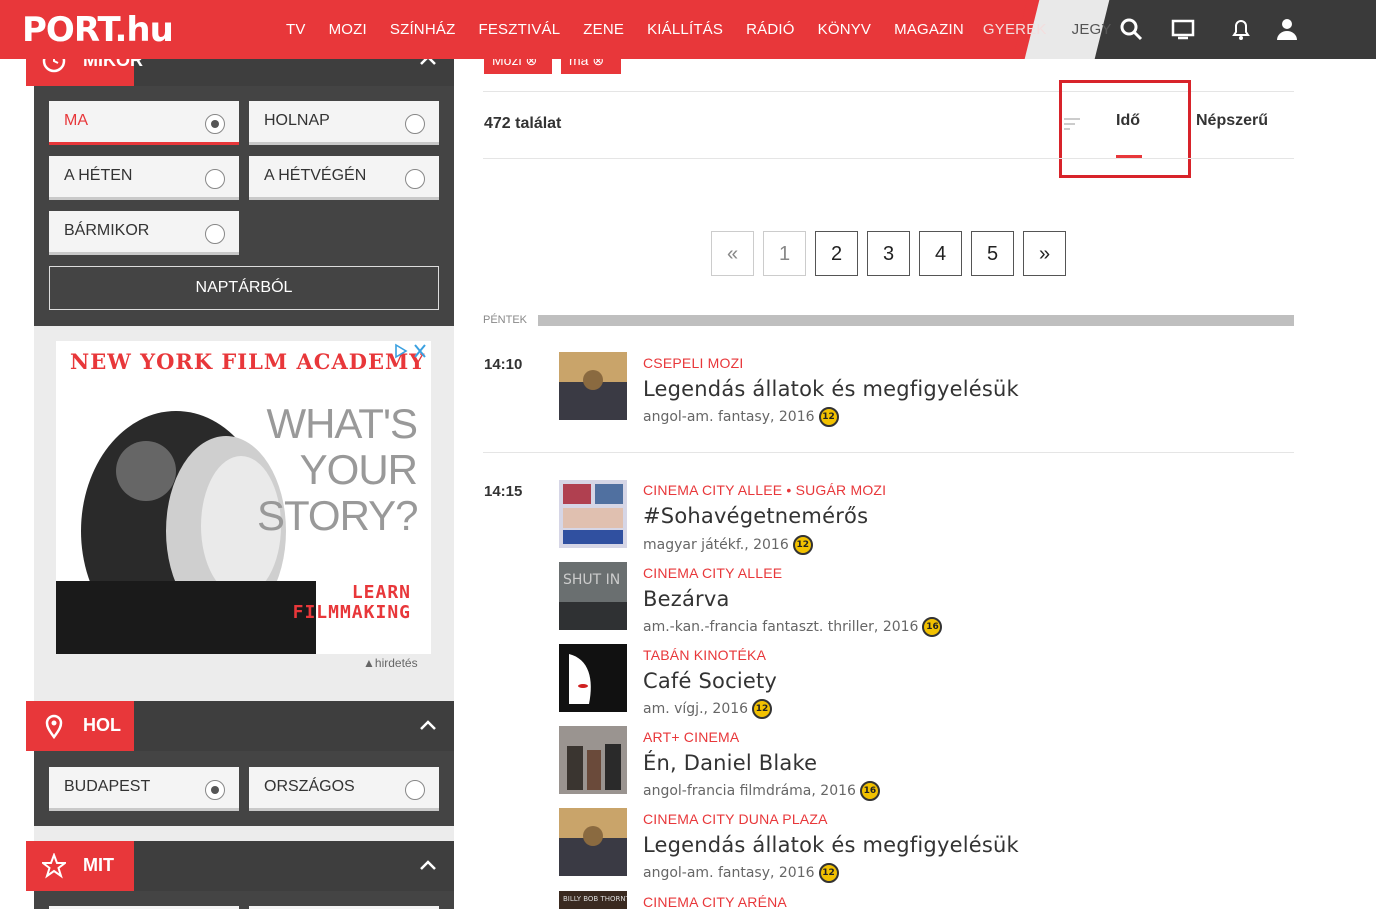 The image size is (1376, 910). I want to click on option-label: A HÉTEN, so click(98, 175).